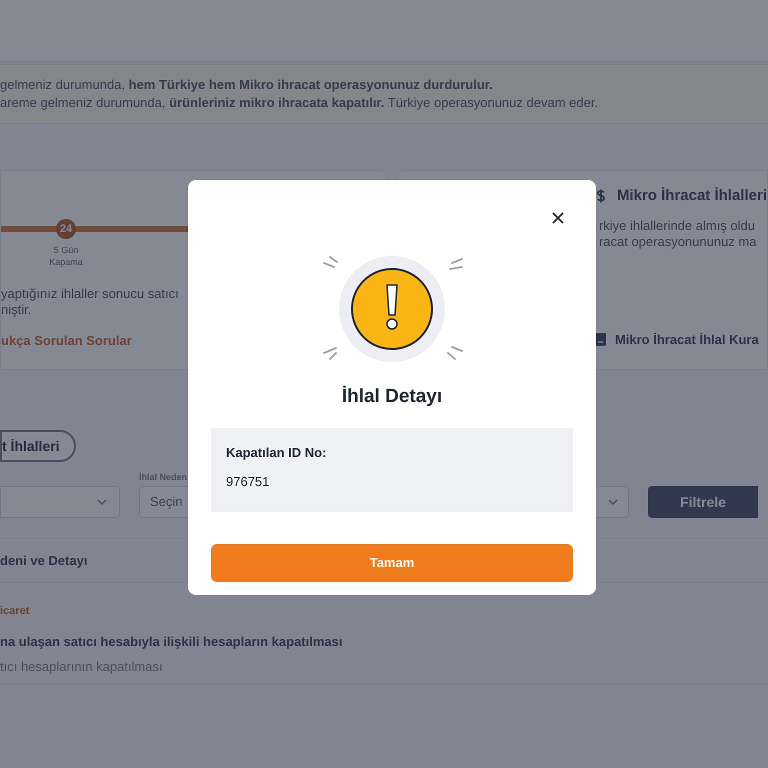 Image resolution: width=768 pixels, height=768 pixels. Describe the element at coordinates (166, 502) in the screenshot. I see `select-placeholder: Seçin` at that location.